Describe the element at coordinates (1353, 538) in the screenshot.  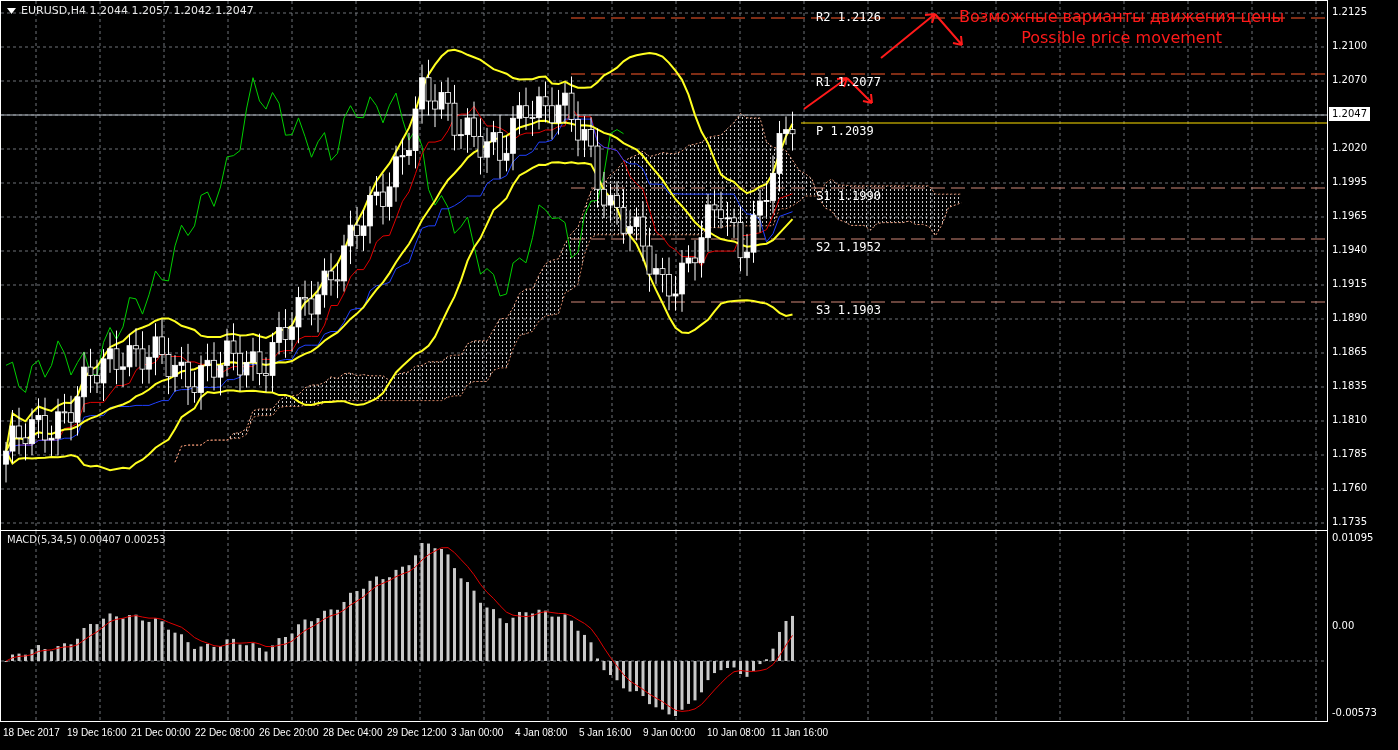
I see `macd-axis-label: 0.01095` at that location.